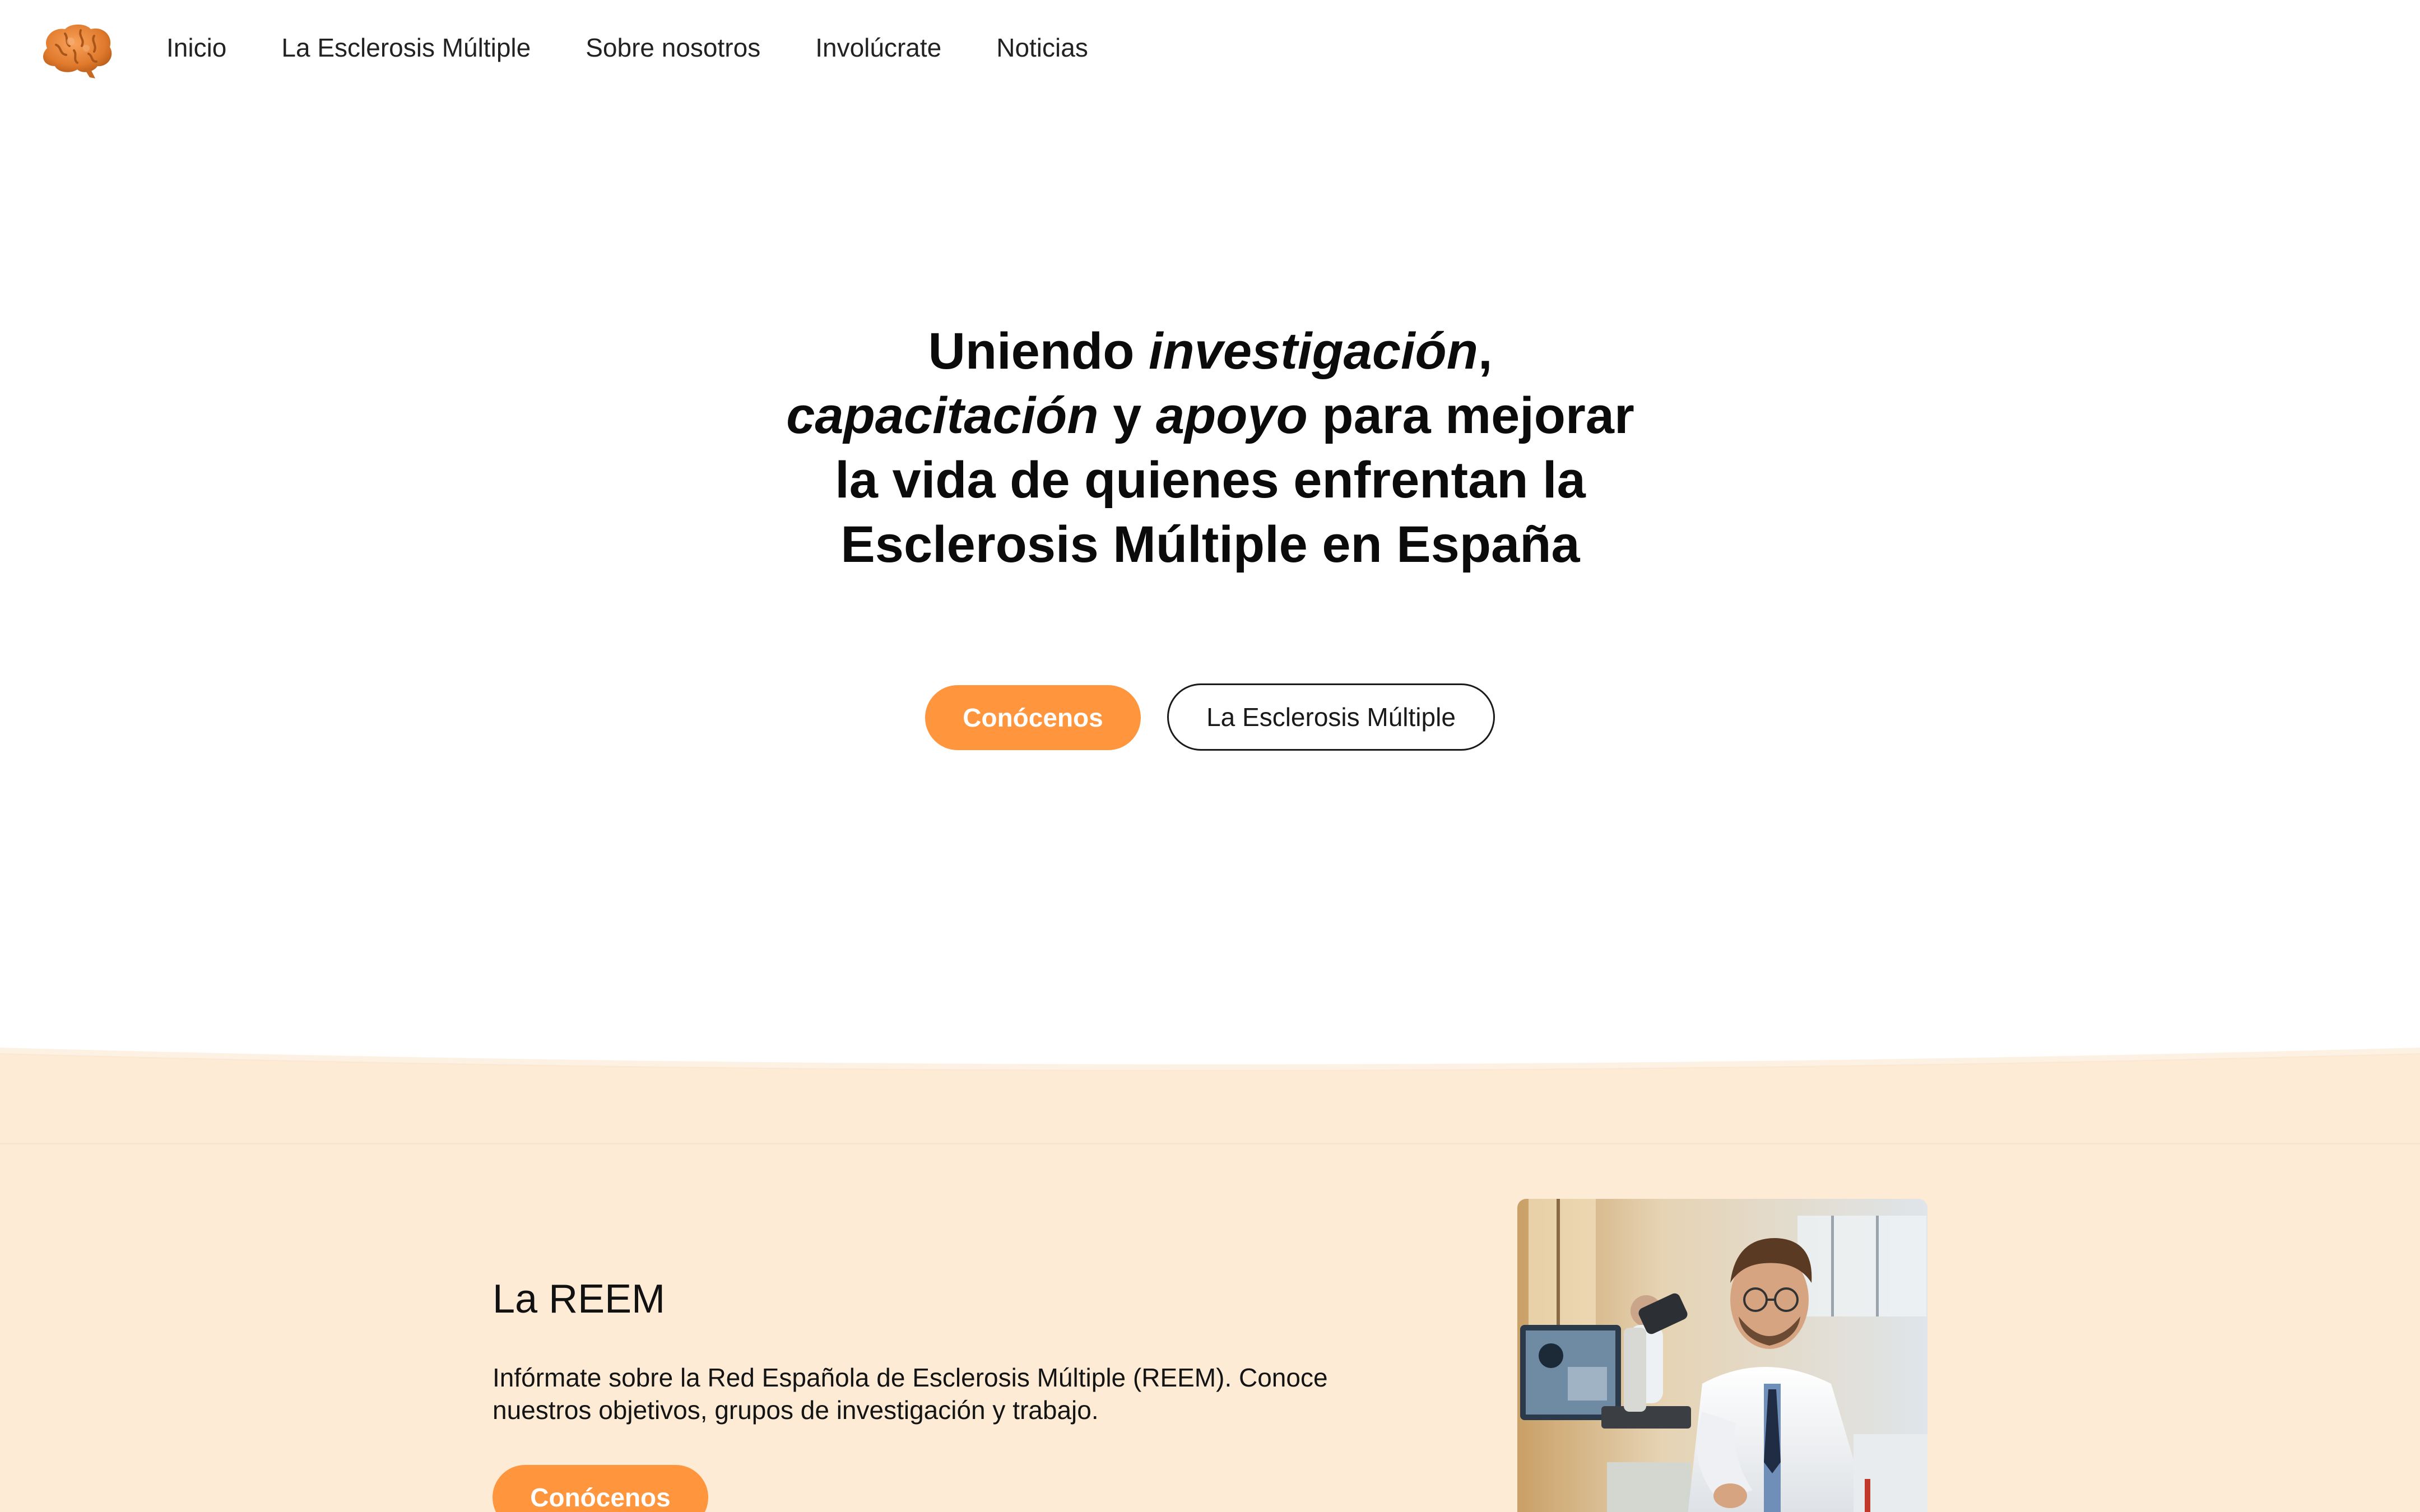 The width and height of the screenshot is (2420, 1512). I want to click on nav-link-sobre-nosotros: Sobre nosotros, so click(673, 47).